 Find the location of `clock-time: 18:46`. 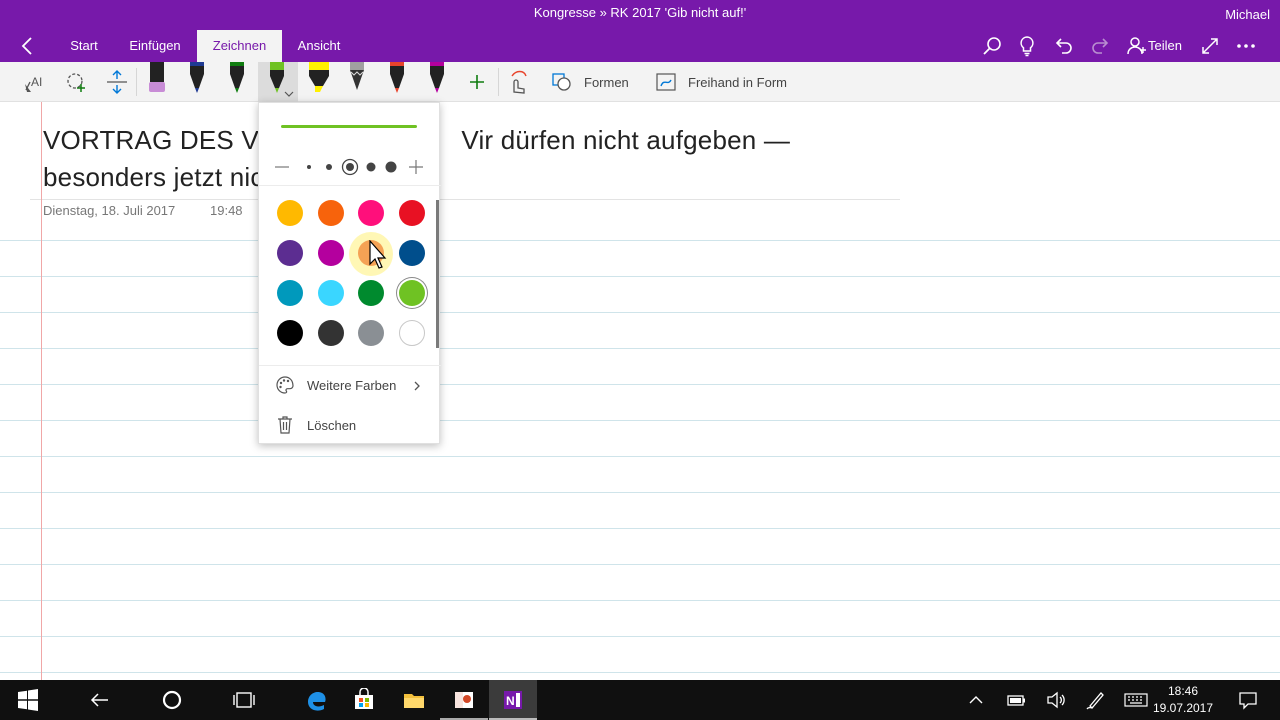

clock-time: 18:46 is located at coordinates (1183, 691).